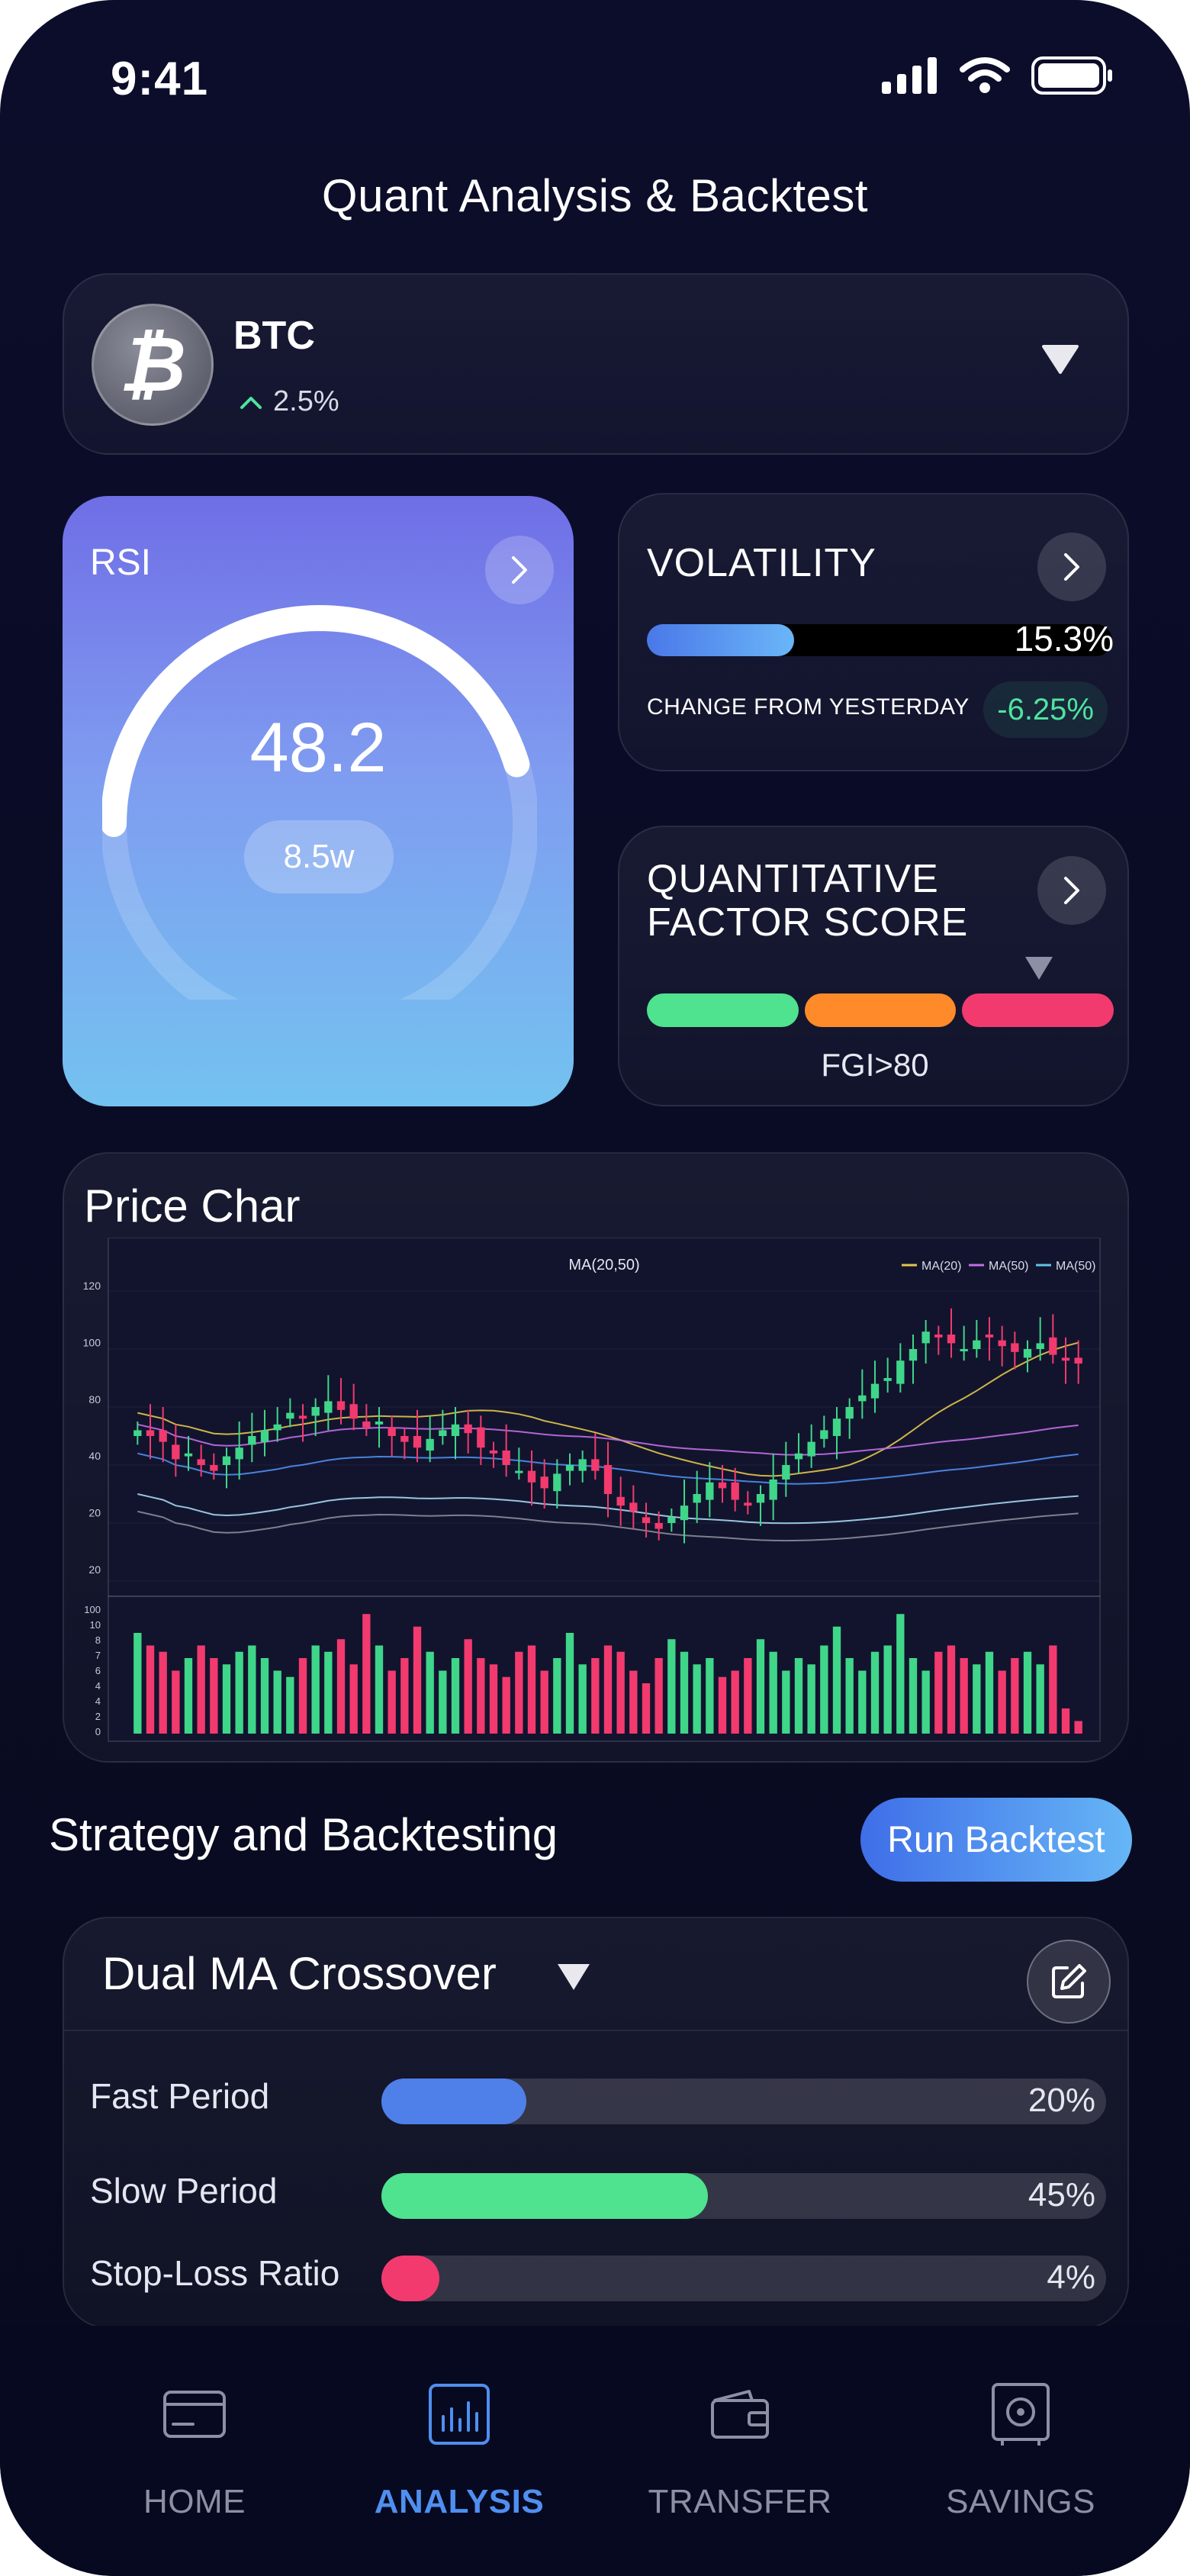 This screenshot has height=2576, width=1190. I want to click on volatility-value: 15.3%, so click(1064, 638).